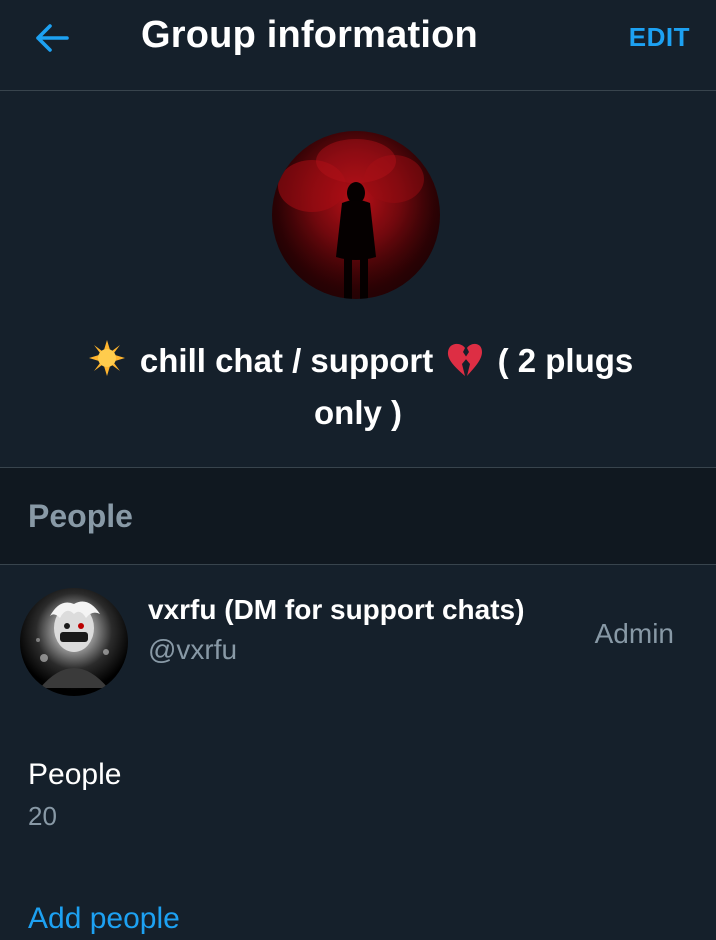 Image resolution: width=716 pixels, height=940 pixels. I want to click on edit-button: EDIT, so click(659, 37).